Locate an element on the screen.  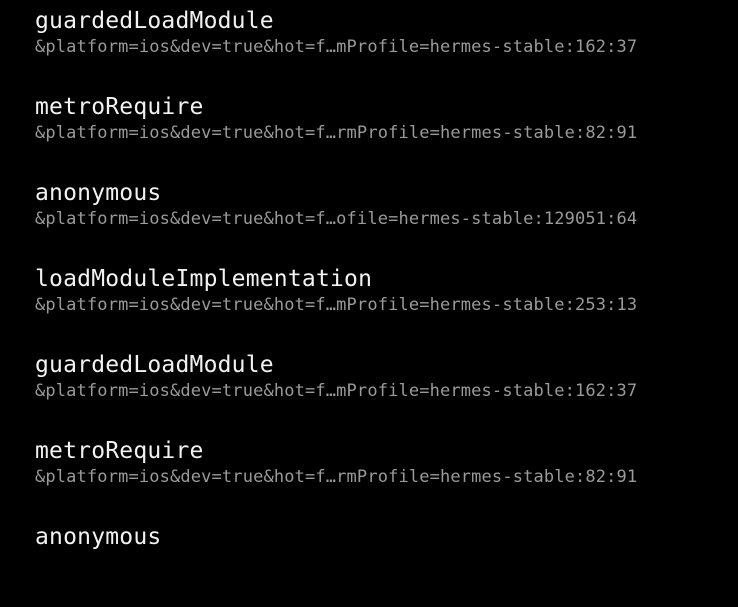
frame-function-name: loadModuleImplementation is located at coordinates (204, 279).